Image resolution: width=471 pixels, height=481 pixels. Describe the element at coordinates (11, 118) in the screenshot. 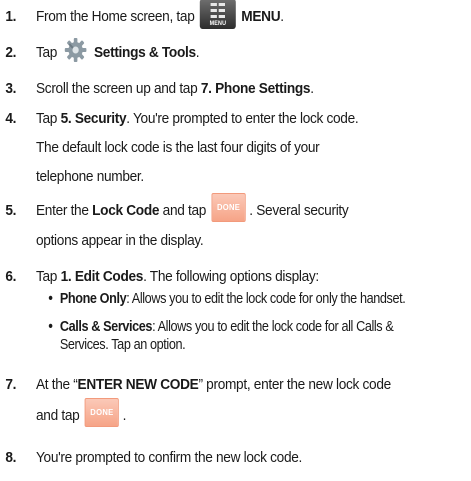

I see `step-number: 4.` at that location.